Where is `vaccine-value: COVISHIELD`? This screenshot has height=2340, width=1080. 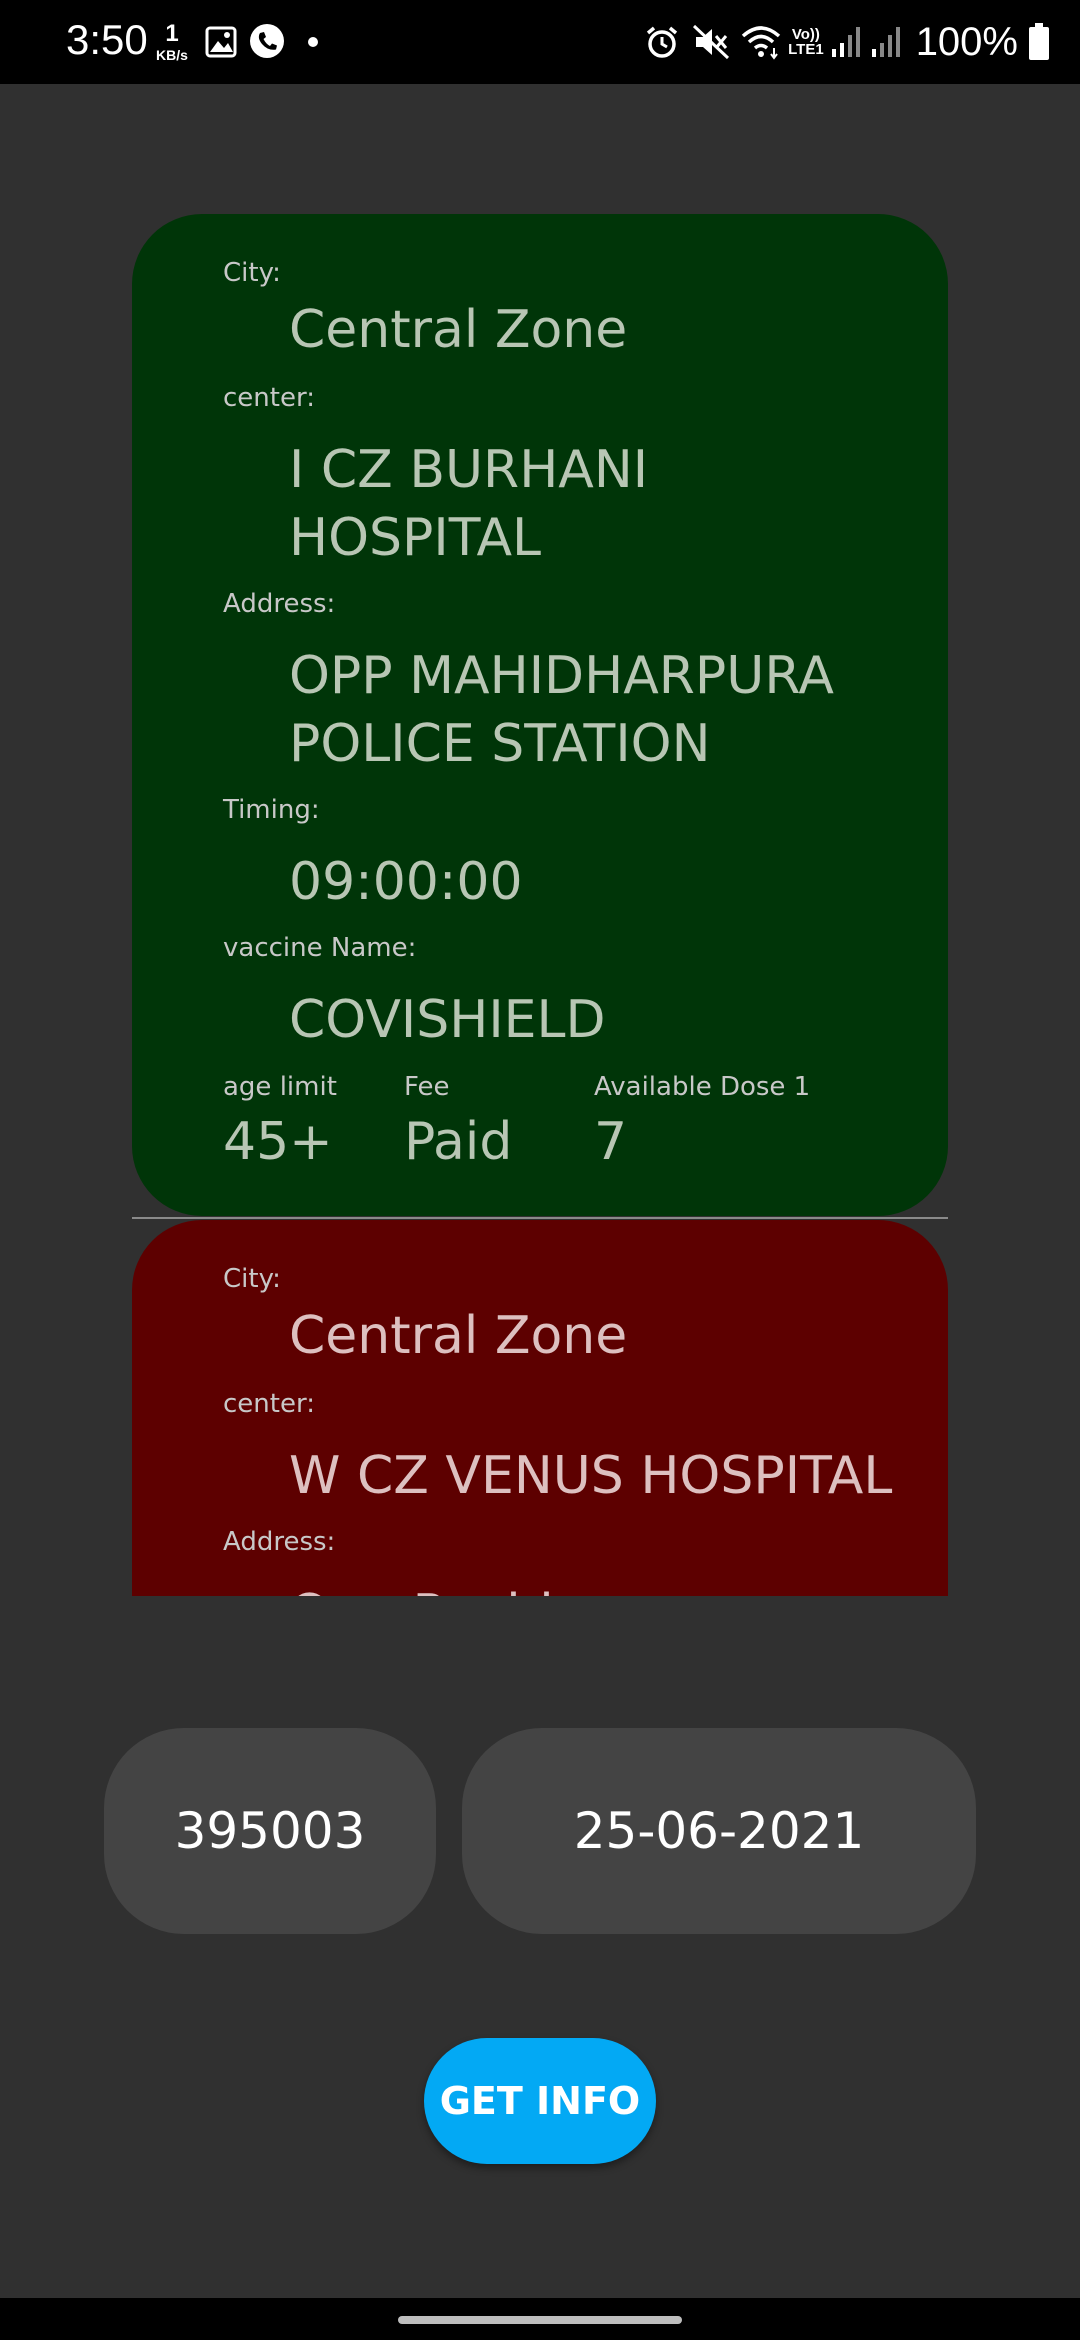
vaccine-value: COVISHIELD is located at coordinates (447, 1020).